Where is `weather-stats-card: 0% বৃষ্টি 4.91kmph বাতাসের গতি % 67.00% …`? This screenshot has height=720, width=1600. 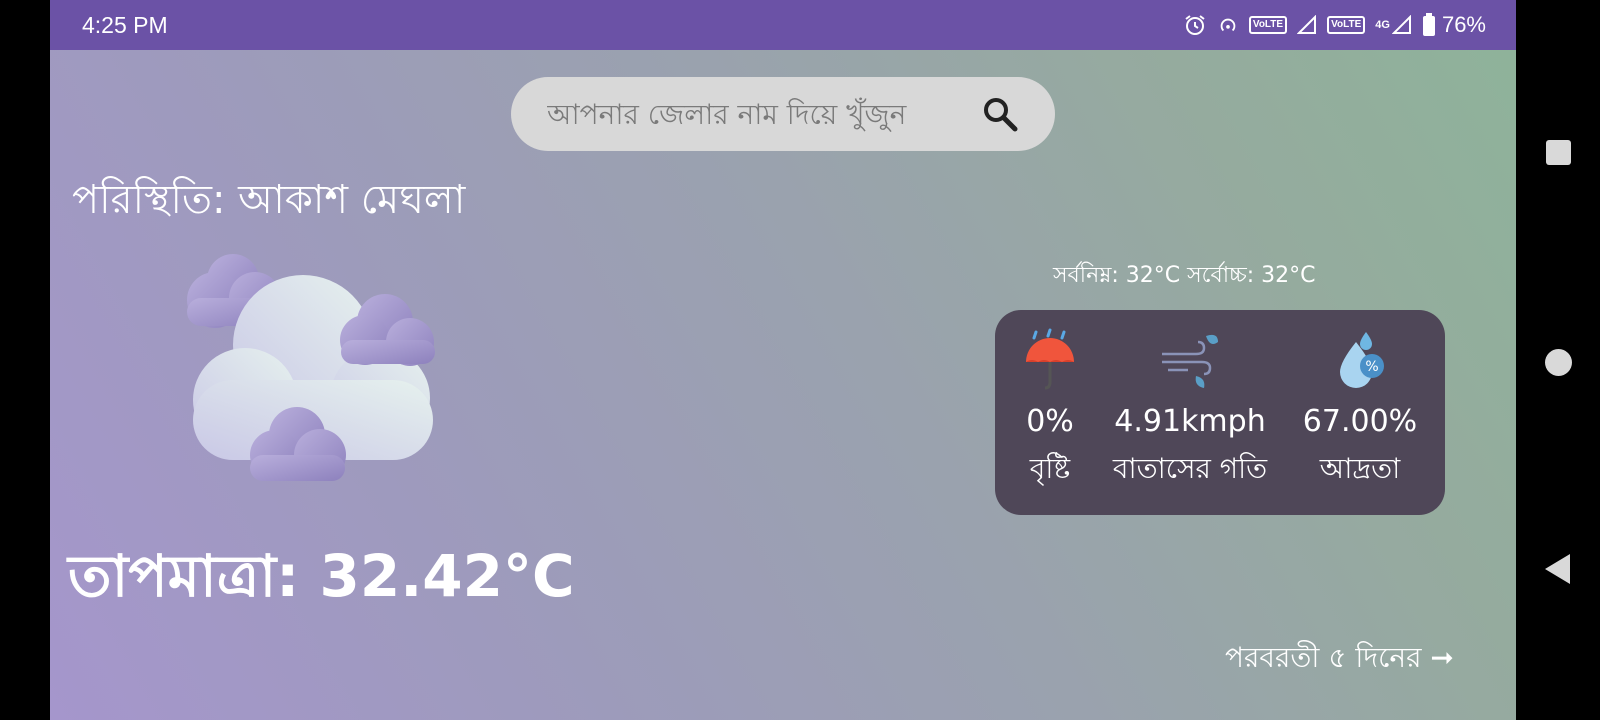
weather-stats-card: 0% বৃষ্টি 4.91kmph বাতাসের গতি % 67.00% … is located at coordinates (1220, 412).